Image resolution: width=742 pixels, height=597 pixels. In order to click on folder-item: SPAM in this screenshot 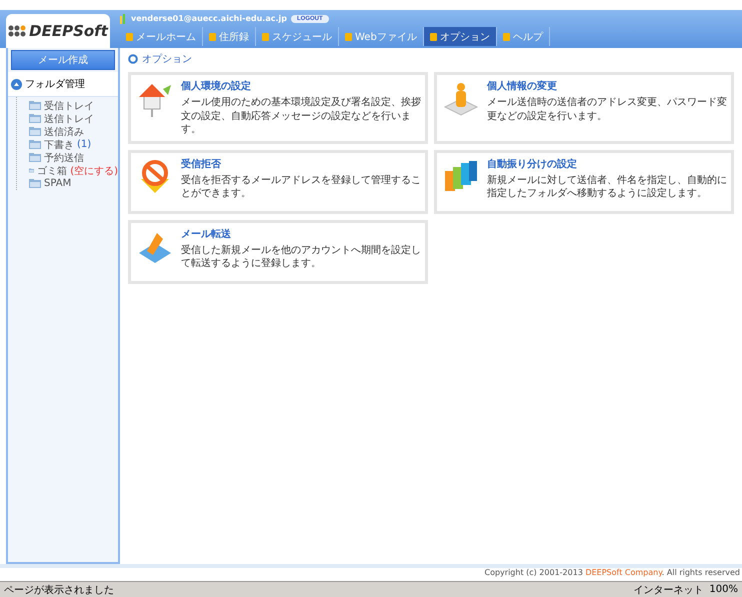, I will do `click(58, 183)`.